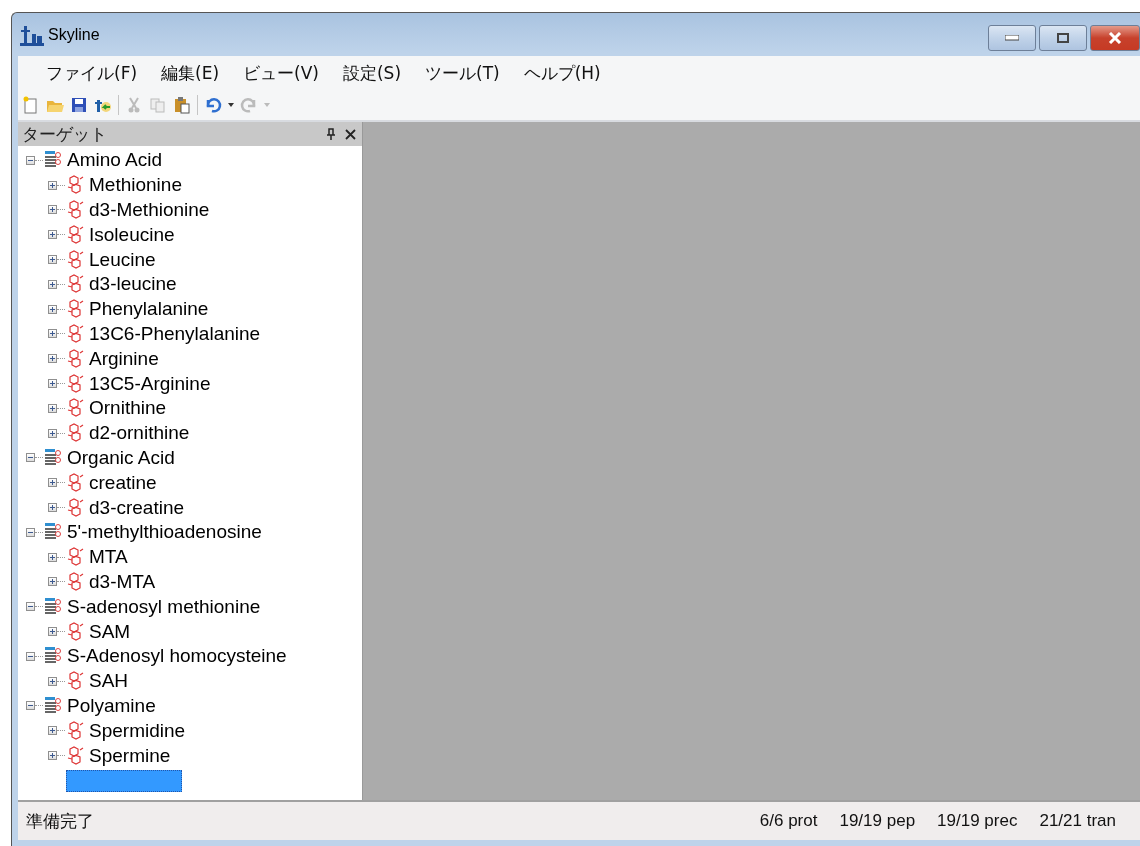  I want to click on tree-item: d3-MTA, so click(190, 582).